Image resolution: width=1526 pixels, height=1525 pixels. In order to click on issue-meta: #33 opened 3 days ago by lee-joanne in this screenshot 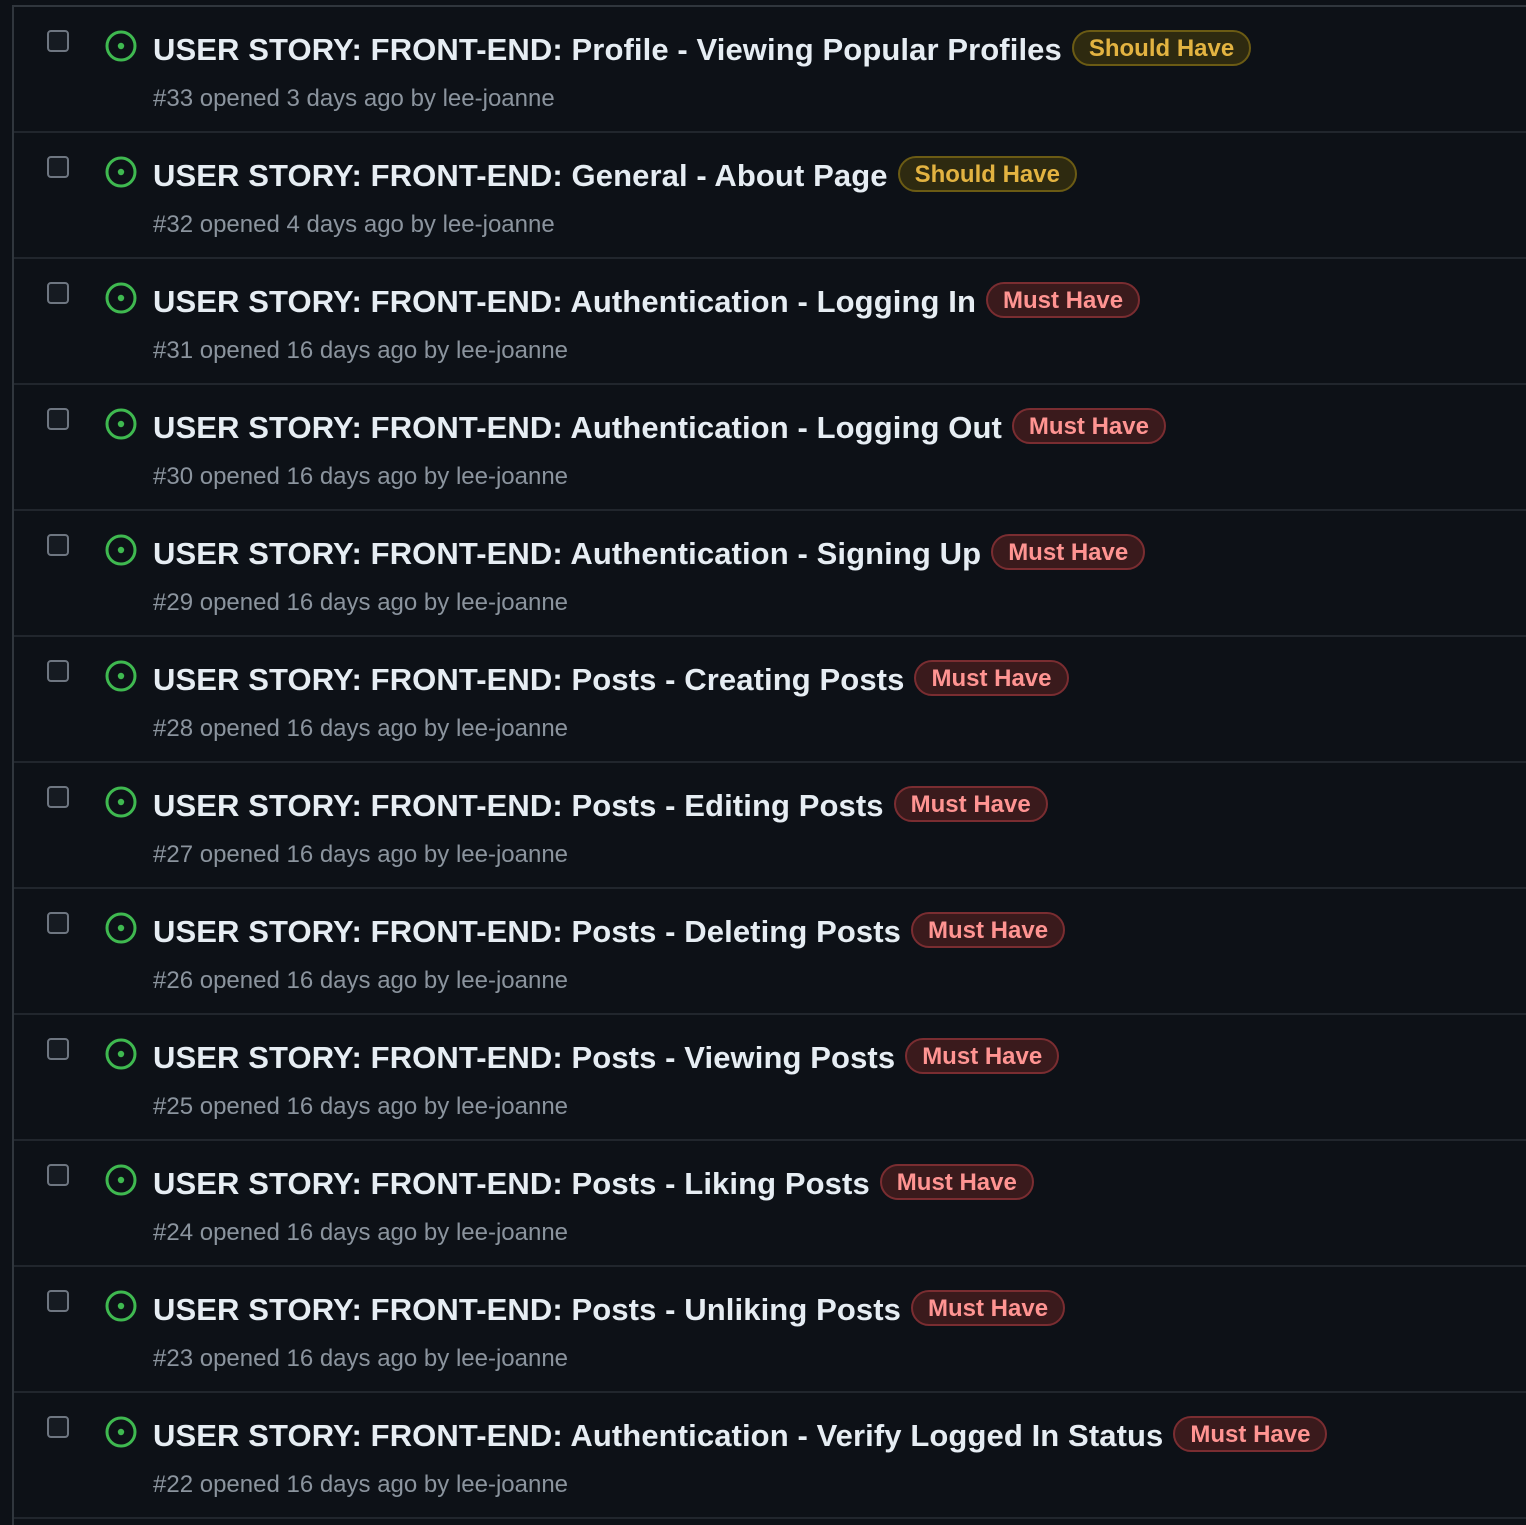, I will do `click(354, 99)`.